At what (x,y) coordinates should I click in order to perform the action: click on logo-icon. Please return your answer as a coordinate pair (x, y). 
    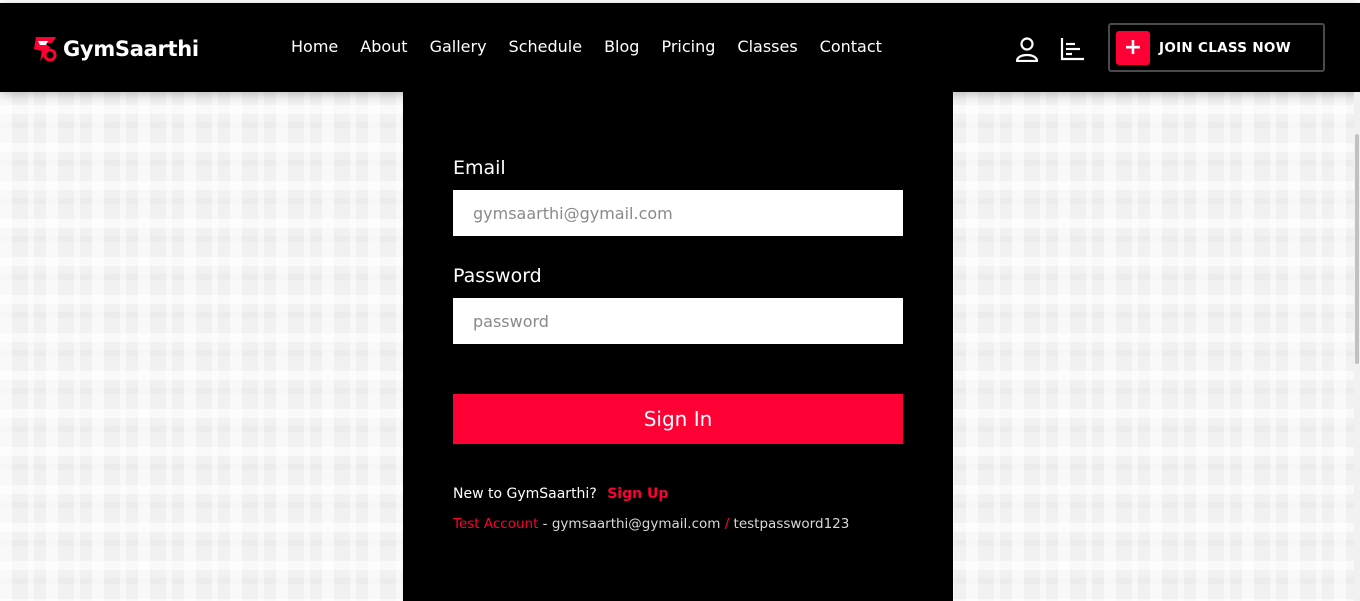
    Looking at the image, I should click on (45, 49).